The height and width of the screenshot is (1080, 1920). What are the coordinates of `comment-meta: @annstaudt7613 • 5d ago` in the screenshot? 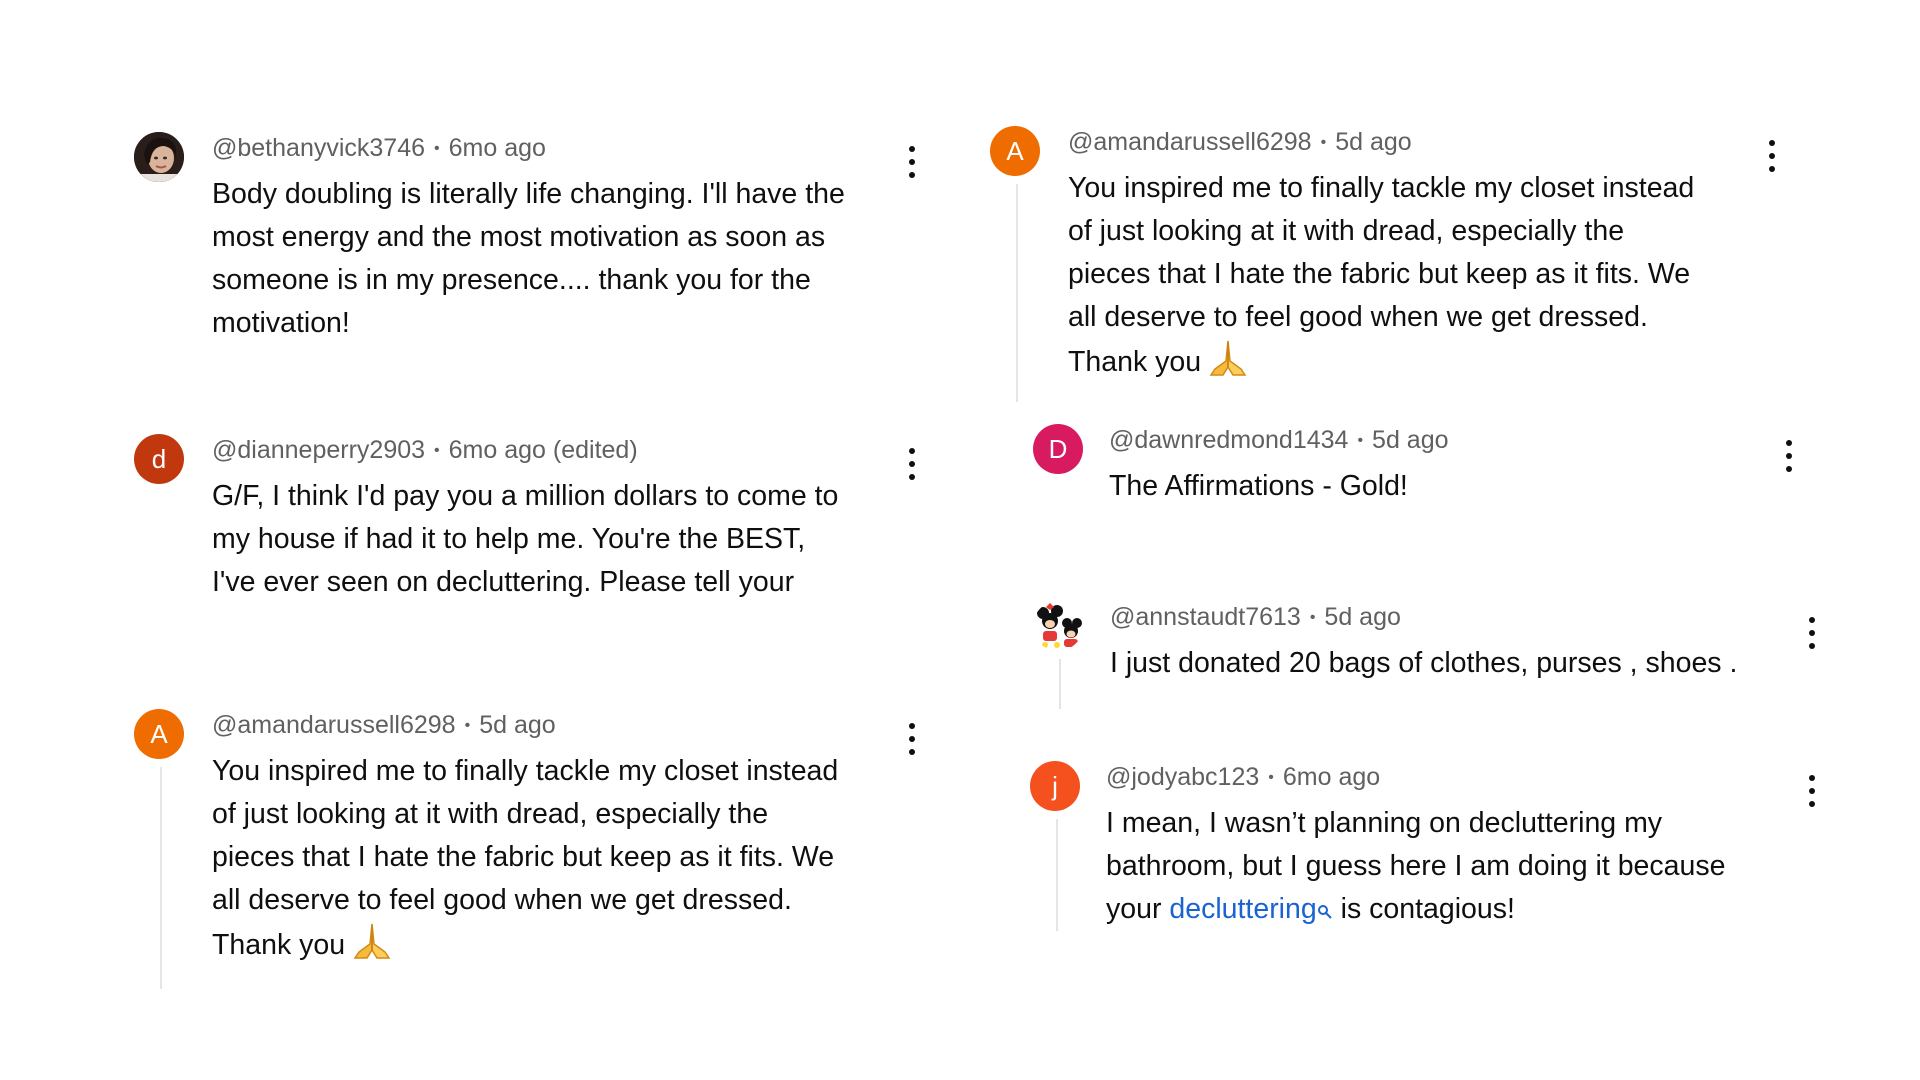 It's located at (1255, 617).